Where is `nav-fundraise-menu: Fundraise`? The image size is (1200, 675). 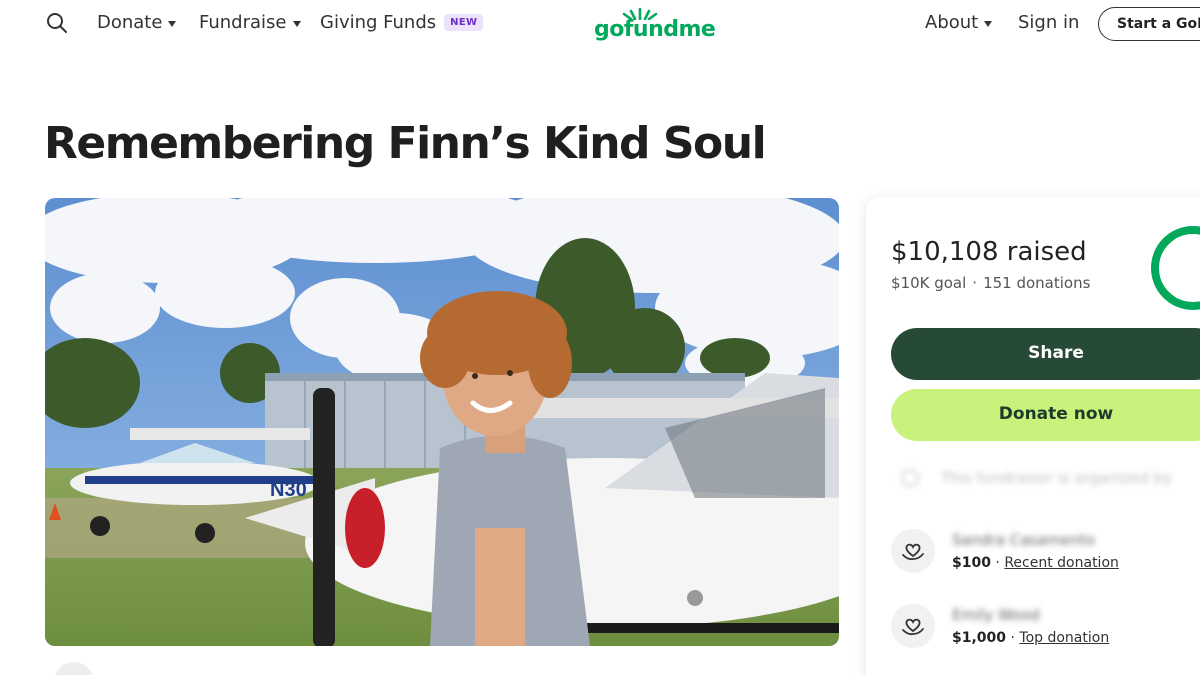 nav-fundraise-menu: Fundraise is located at coordinates (250, 22).